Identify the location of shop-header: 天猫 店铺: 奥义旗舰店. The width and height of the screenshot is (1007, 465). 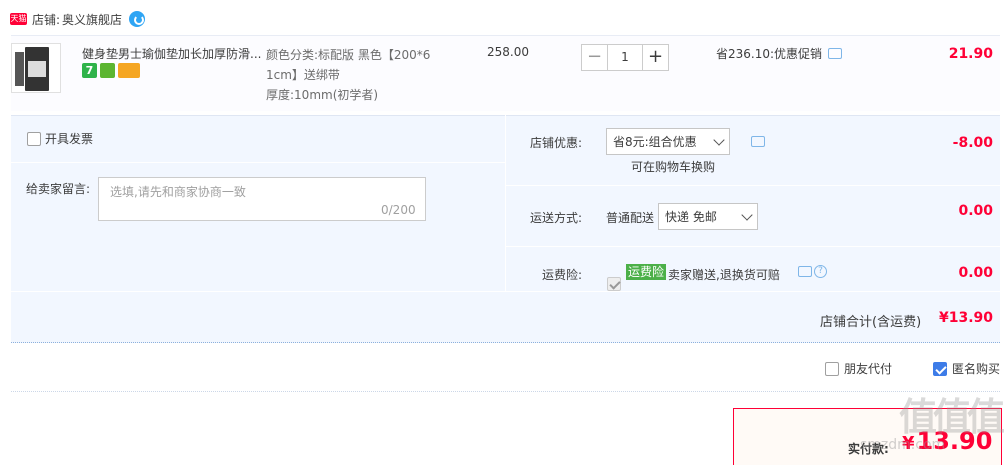
(78, 19).